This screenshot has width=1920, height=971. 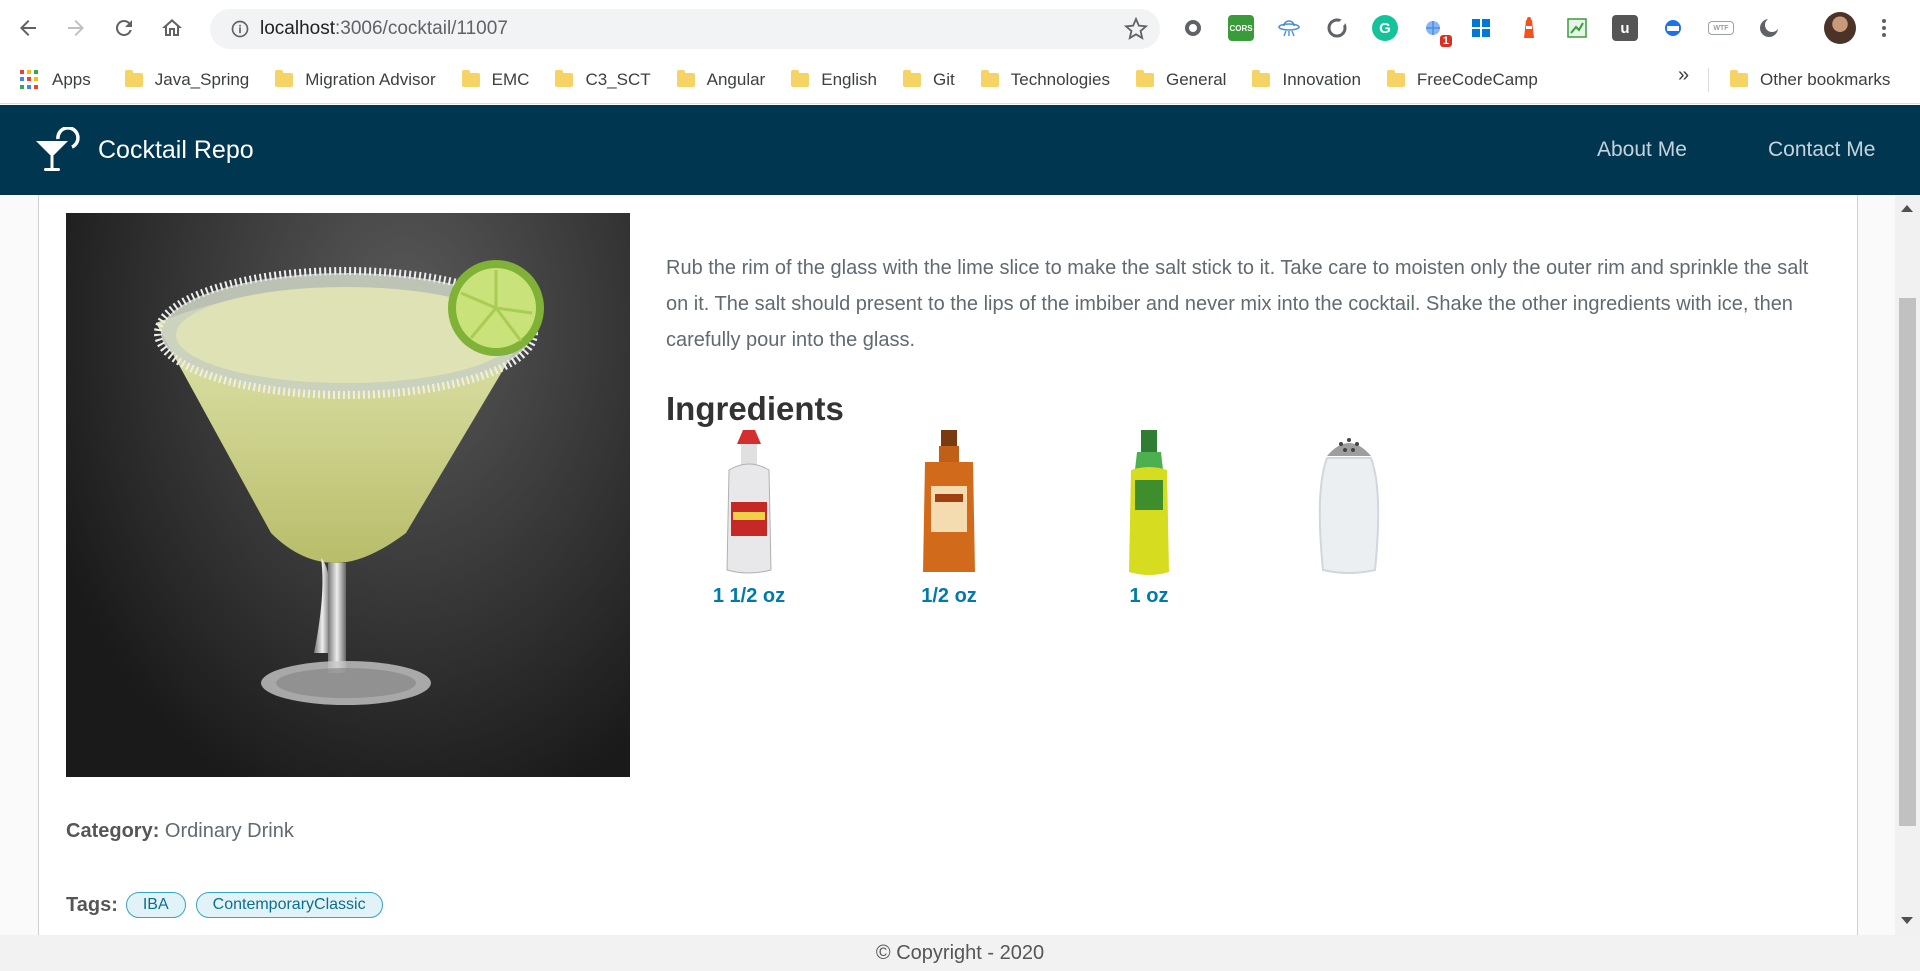 What do you see at coordinates (1769, 28) in the screenshot?
I see `dark-mode-icon` at bounding box center [1769, 28].